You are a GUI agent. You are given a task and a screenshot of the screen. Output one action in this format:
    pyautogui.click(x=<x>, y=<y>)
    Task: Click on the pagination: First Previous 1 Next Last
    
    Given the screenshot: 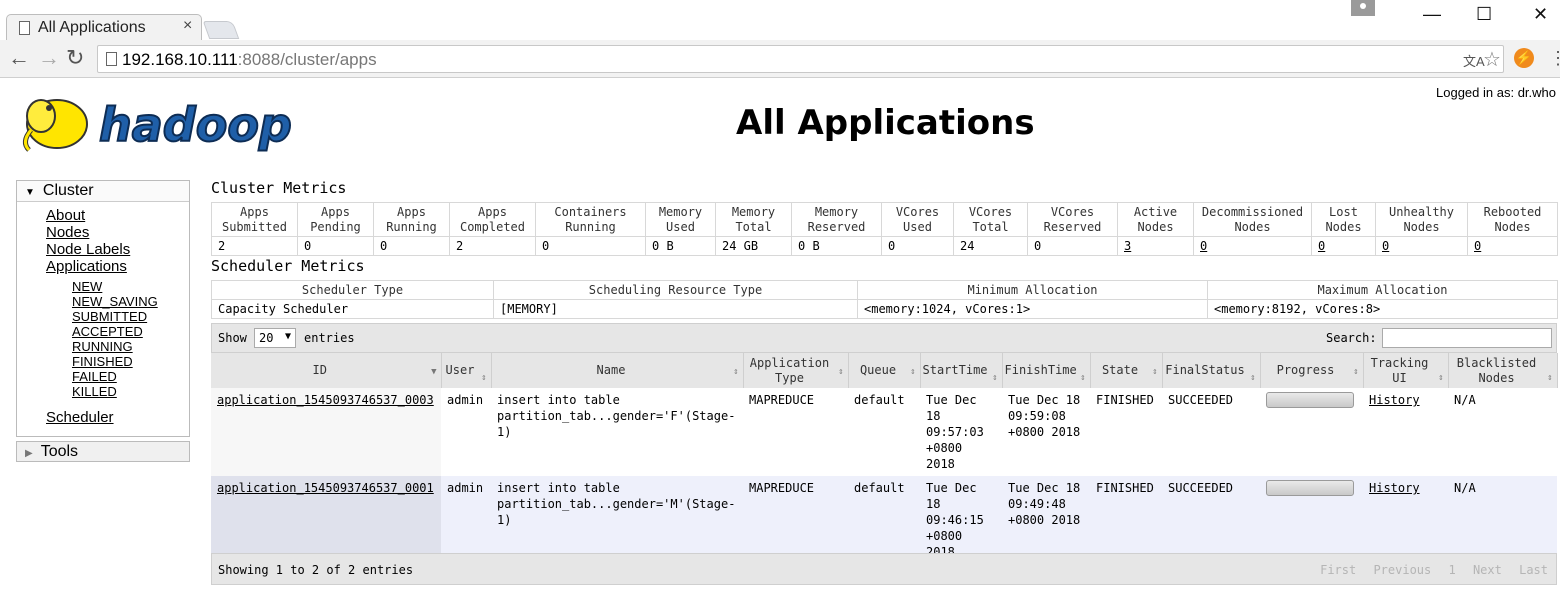 What is the action you would take?
    pyautogui.click(x=1429, y=570)
    